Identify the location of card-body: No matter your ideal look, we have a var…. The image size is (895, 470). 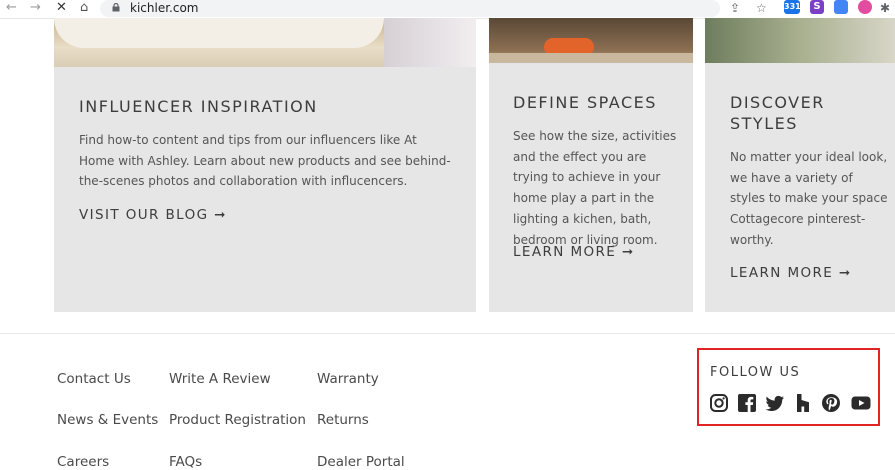
(809, 198).